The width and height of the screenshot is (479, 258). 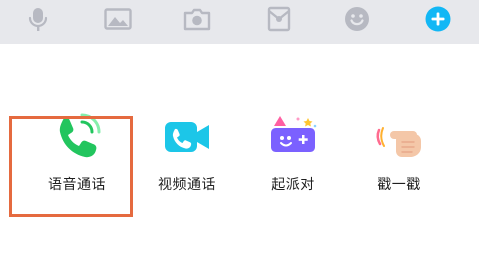 I want to click on toolbar-emoji-button, so click(x=357, y=19).